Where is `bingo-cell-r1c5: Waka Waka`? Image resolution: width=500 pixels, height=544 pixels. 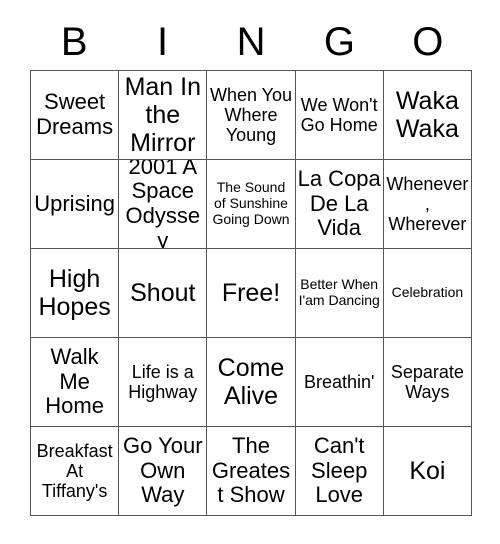
bingo-cell-r1c5: Waka Waka is located at coordinates (427, 115).